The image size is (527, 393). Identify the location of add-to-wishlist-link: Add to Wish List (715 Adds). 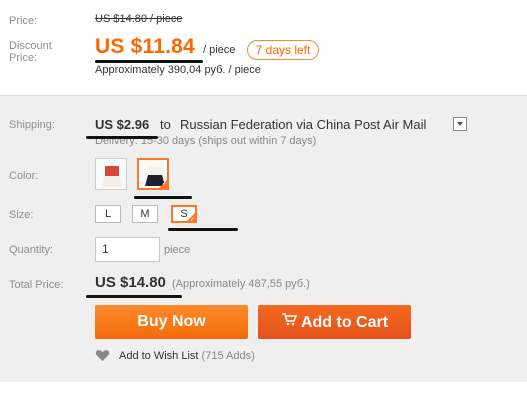
(187, 356).